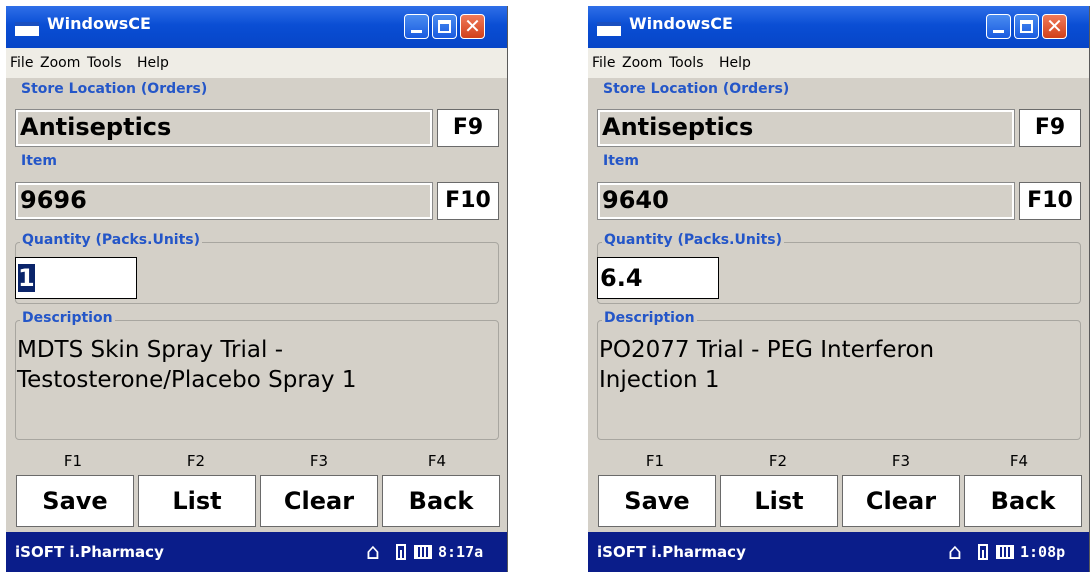  What do you see at coordinates (838, 552) in the screenshot?
I see `taskbar: iSOFT i.Pharmacy ⌂ 1:08p` at bounding box center [838, 552].